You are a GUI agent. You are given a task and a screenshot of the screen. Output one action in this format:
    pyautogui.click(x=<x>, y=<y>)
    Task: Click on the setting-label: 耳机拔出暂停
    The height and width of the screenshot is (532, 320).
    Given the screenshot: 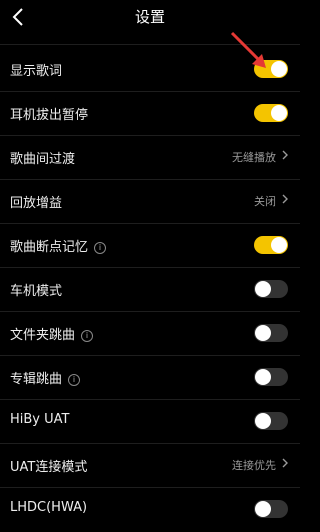 What is the action you would take?
    pyautogui.click(x=49, y=115)
    